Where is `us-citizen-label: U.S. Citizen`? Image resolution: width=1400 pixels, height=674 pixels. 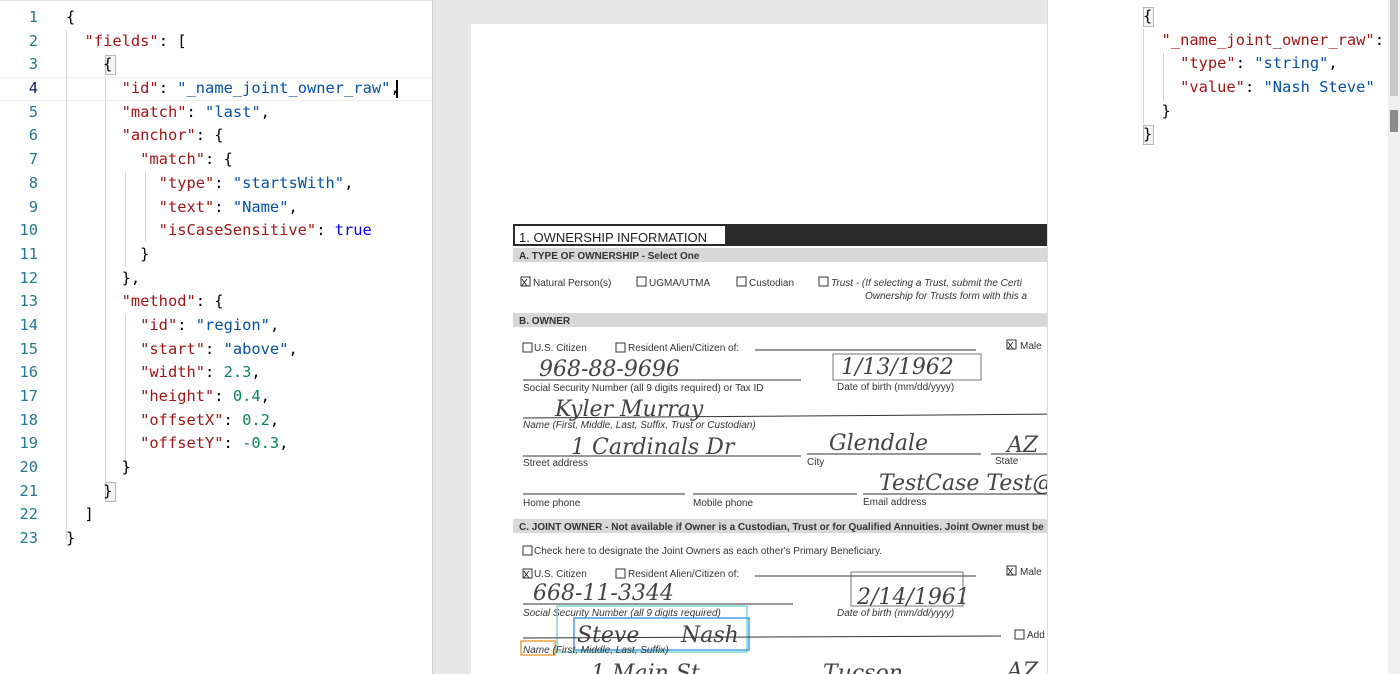 us-citizen-label: U.S. Citizen is located at coordinates (560, 348).